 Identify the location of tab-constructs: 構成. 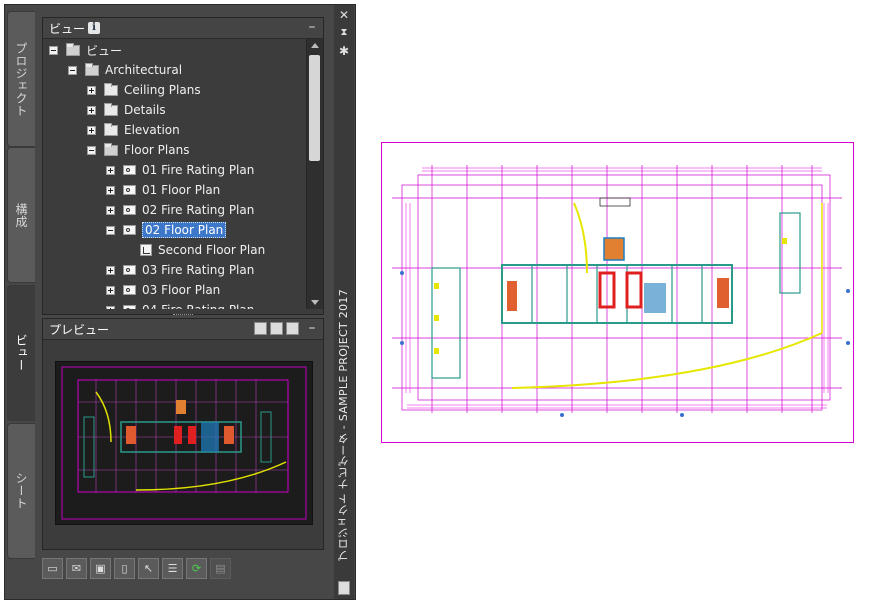
(21, 215).